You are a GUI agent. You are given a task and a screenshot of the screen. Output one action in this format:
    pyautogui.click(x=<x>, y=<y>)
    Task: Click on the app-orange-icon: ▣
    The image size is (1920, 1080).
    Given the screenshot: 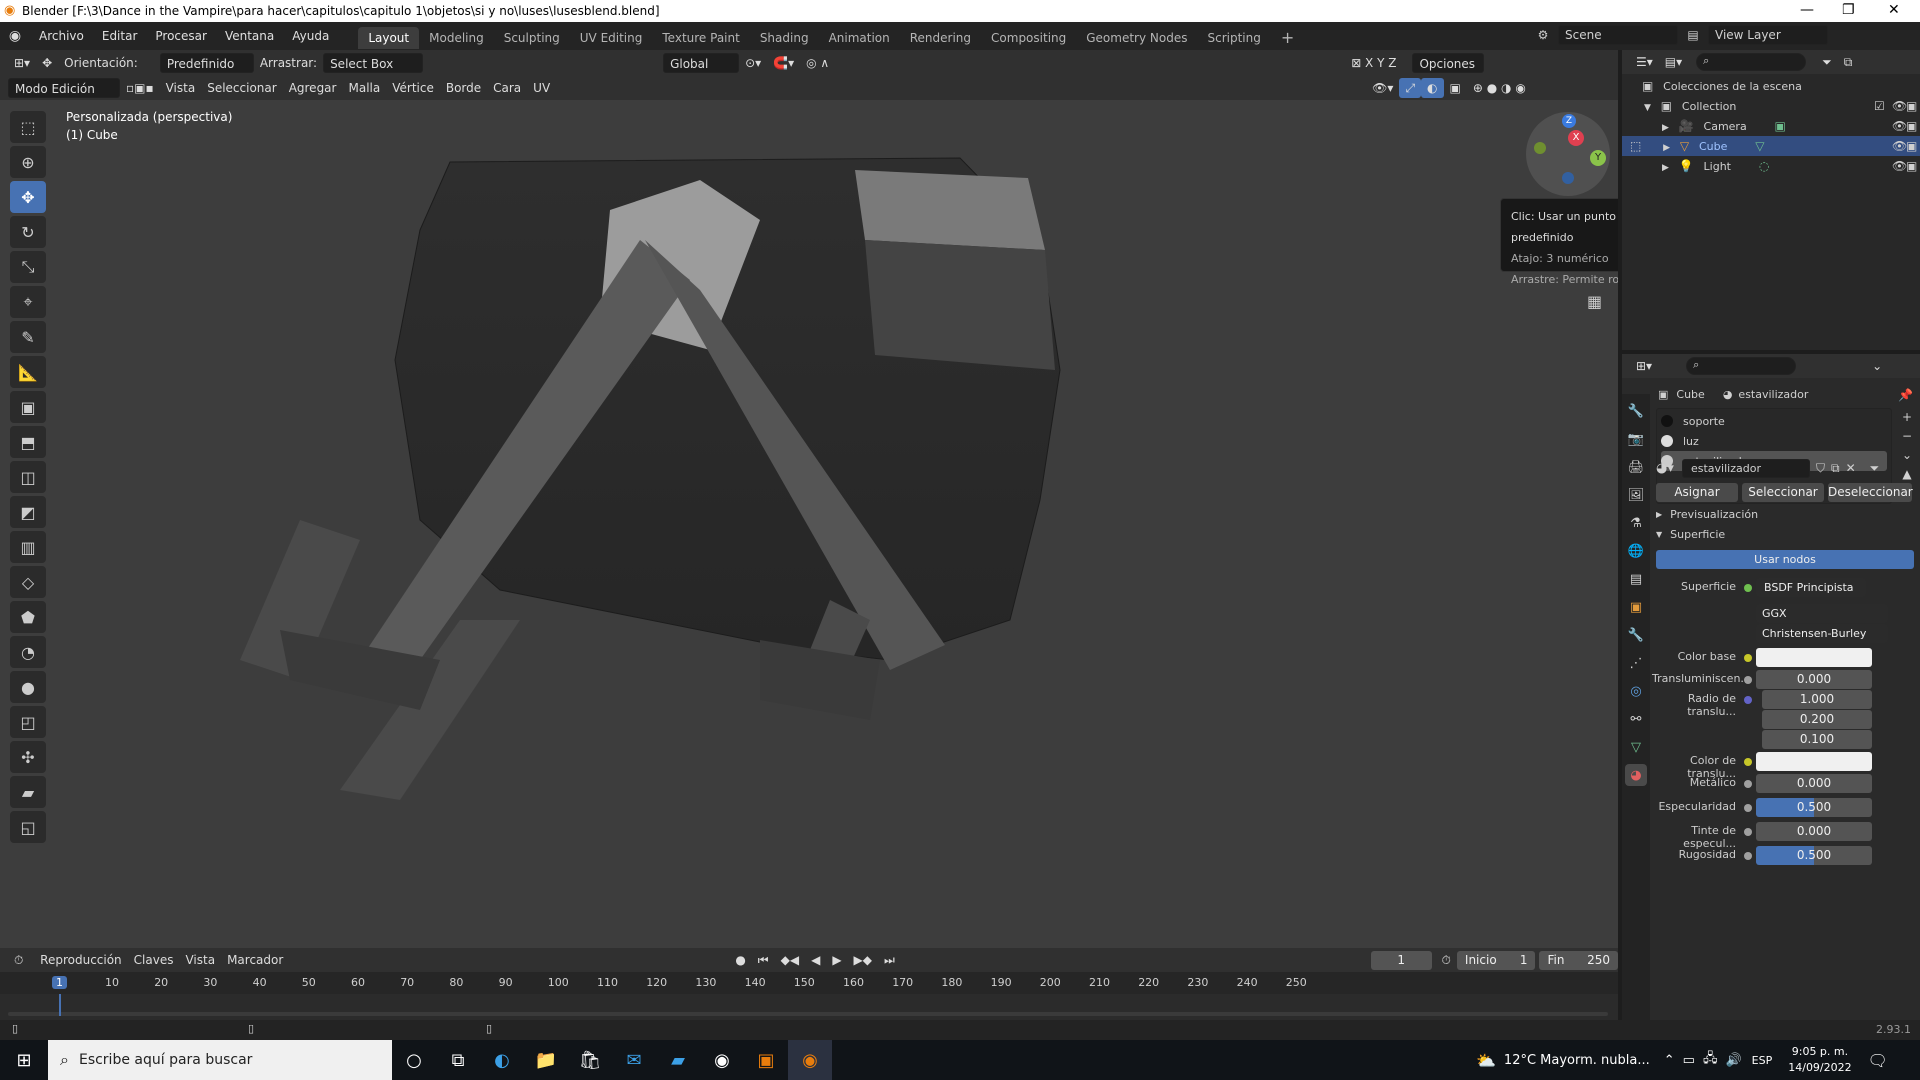 What is the action you would take?
    pyautogui.click(x=766, y=1060)
    